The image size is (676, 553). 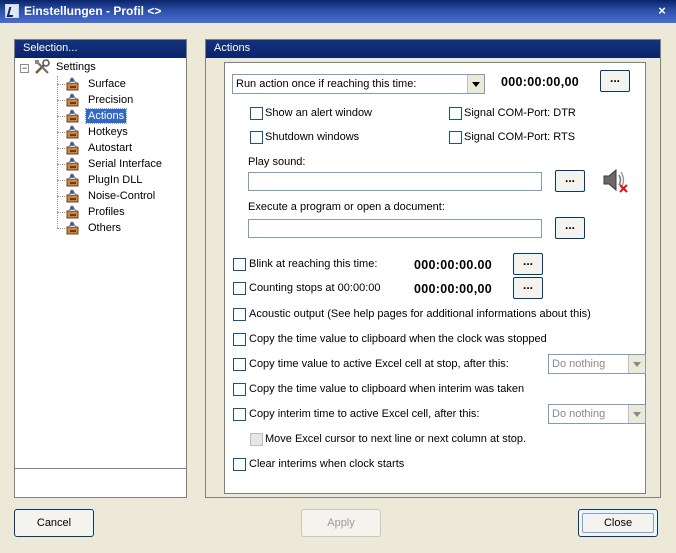 What do you see at coordinates (341, 523) in the screenshot?
I see `apply-button: Apply` at bounding box center [341, 523].